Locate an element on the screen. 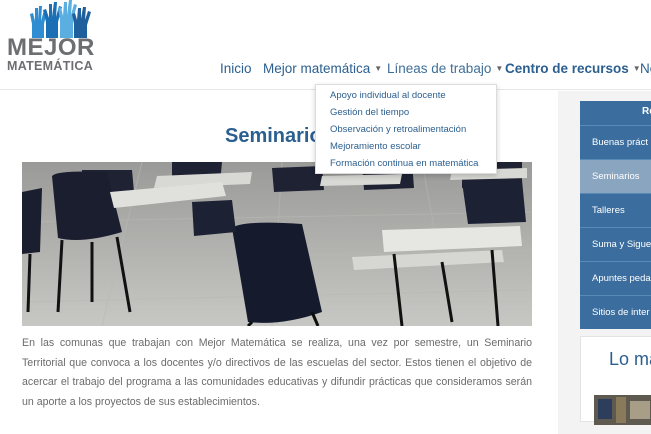  dropdown-item-formacion: Formación continua en matemática is located at coordinates (406, 165).